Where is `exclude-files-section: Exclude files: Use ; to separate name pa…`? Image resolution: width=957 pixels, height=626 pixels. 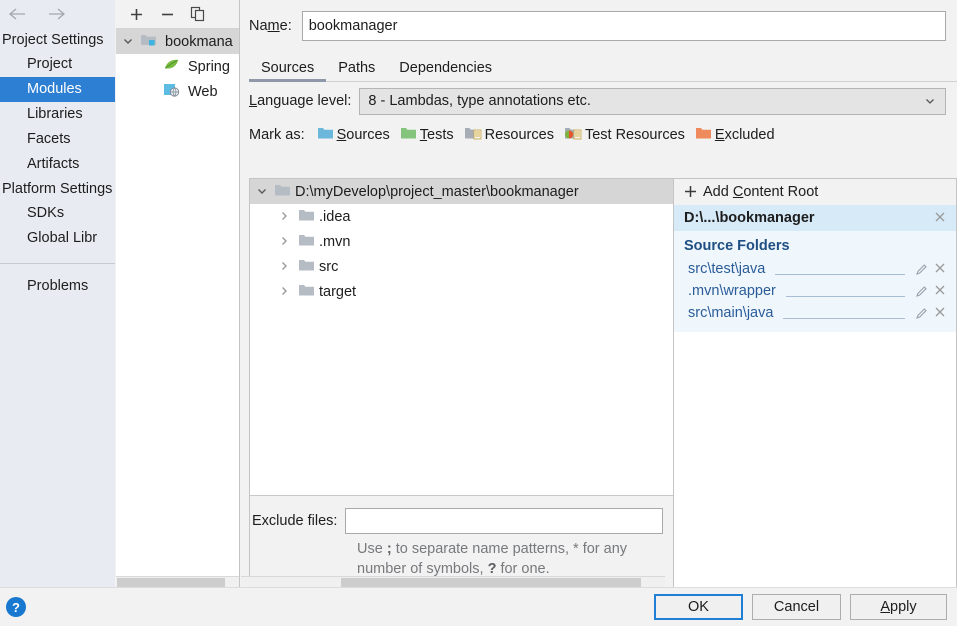 exclude-files-section: Exclude files: Use ; to separate name pa… is located at coordinates (461, 541).